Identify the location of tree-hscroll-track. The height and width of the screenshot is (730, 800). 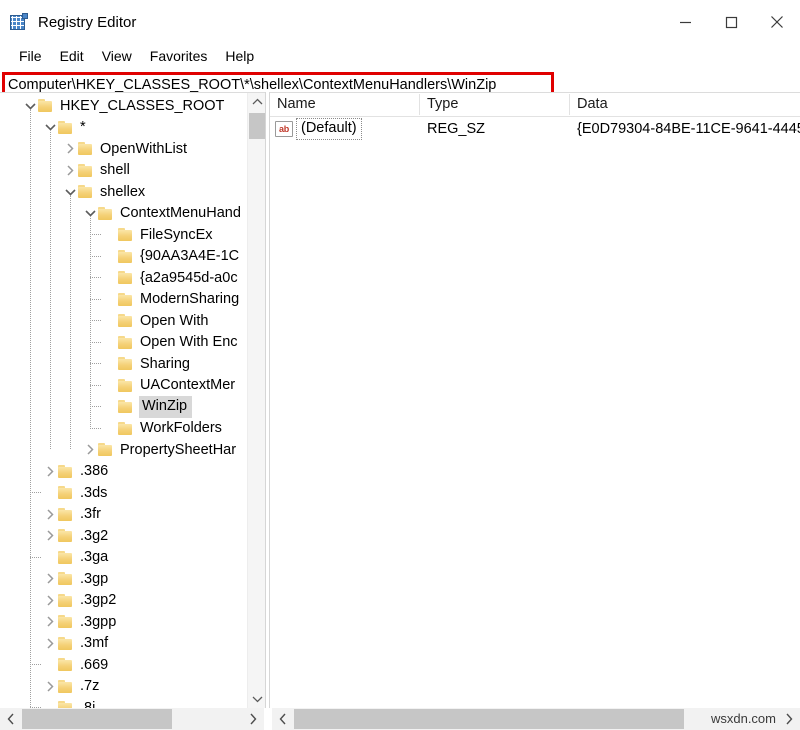
(132, 719).